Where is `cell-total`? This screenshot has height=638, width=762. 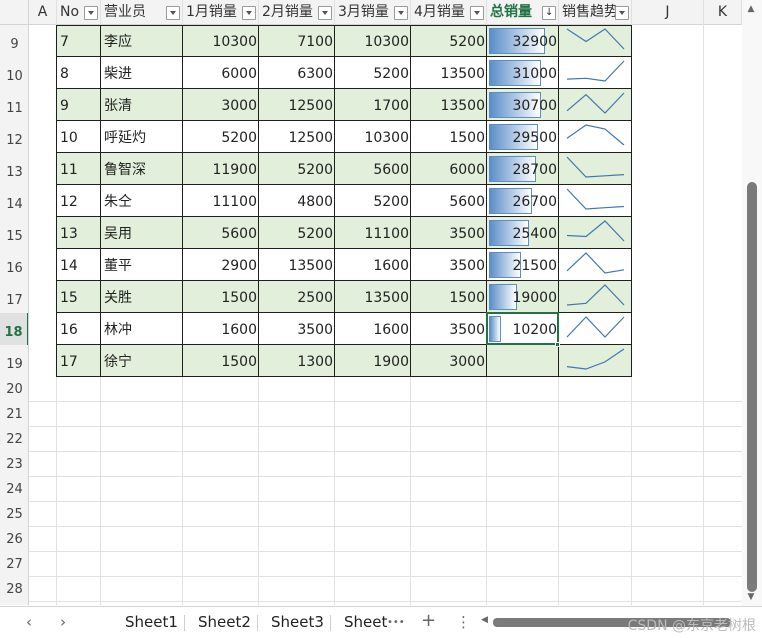 cell-total is located at coordinates (523, 361).